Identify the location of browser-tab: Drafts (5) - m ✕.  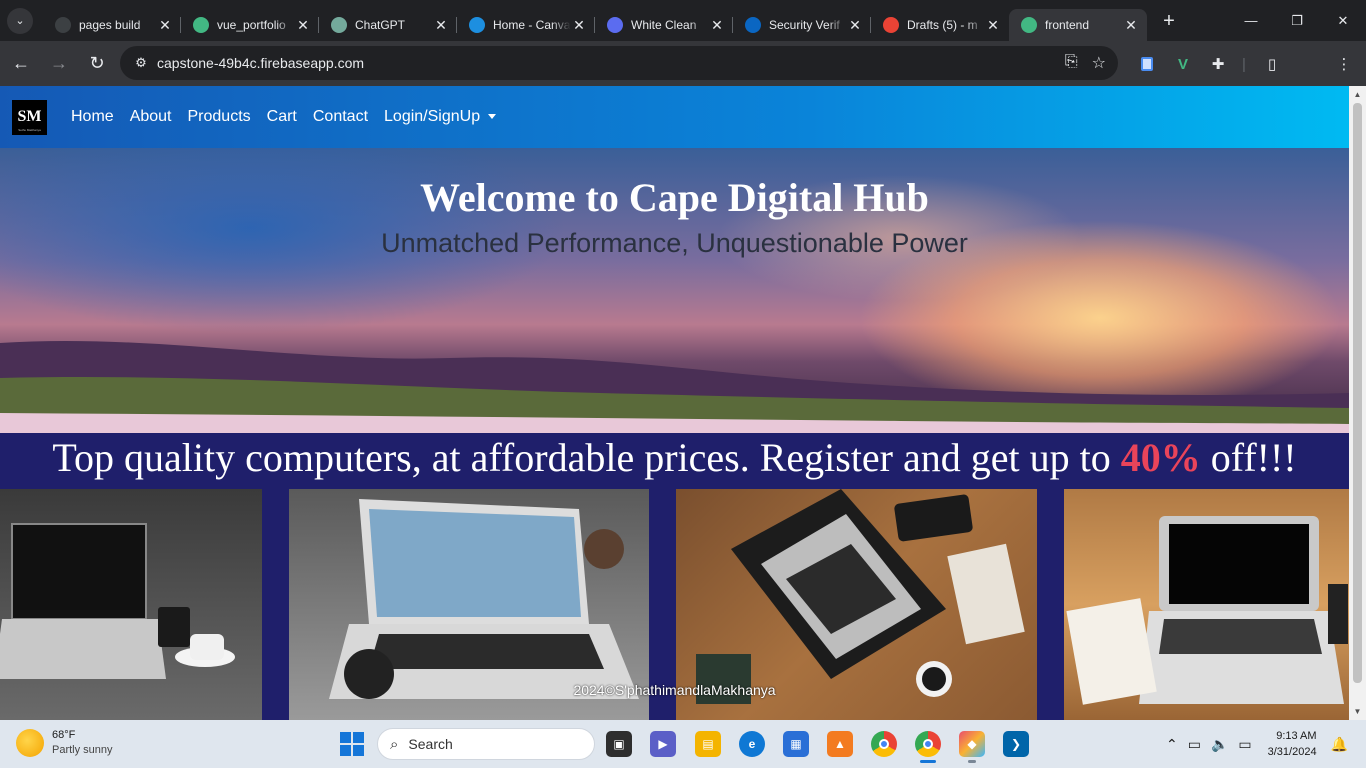
(940, 25).